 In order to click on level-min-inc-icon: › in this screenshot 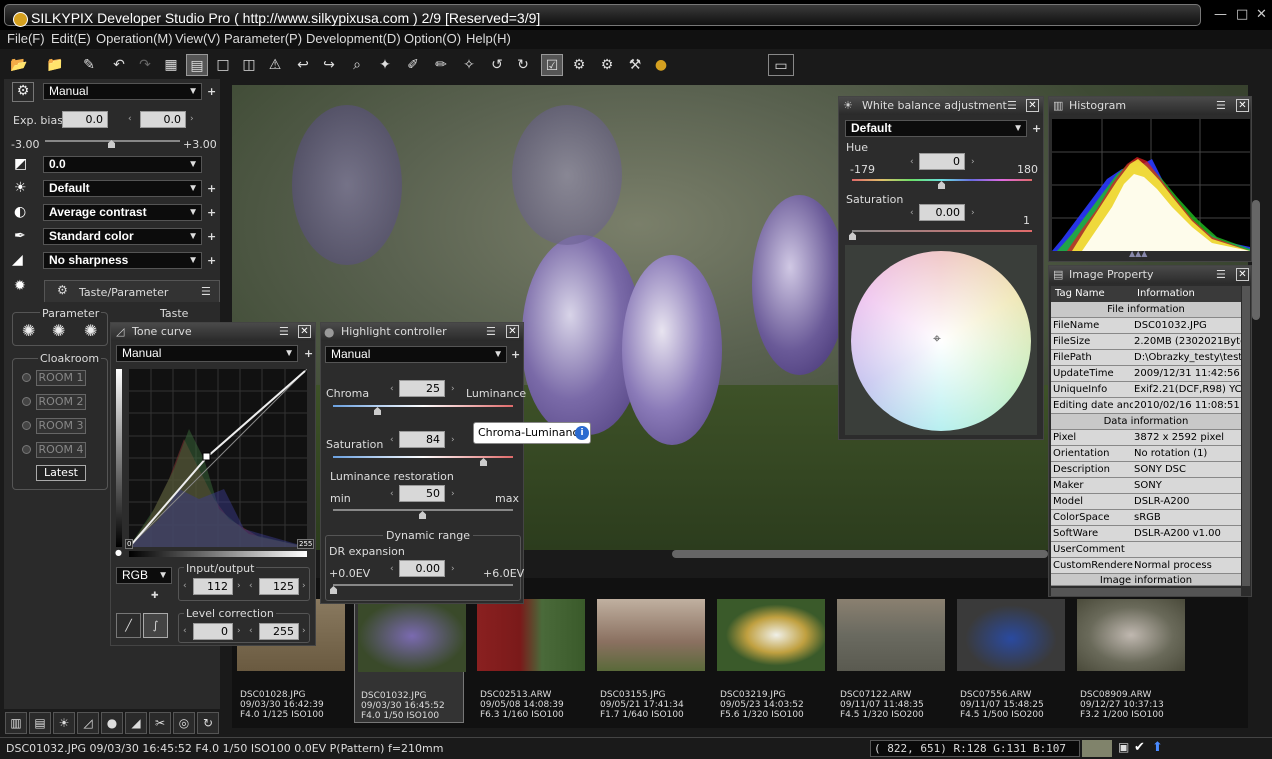, I will do `click(239, 631)`.